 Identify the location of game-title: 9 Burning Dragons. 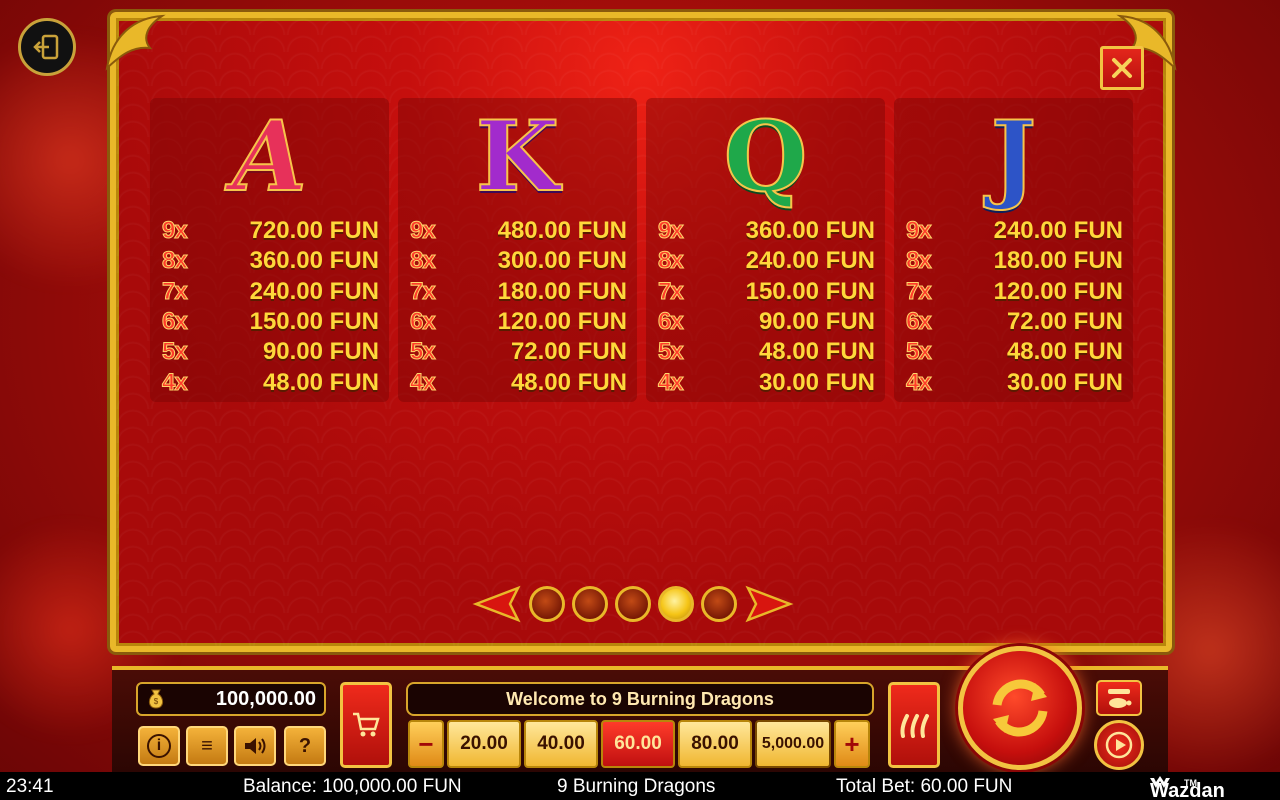
(636, 786).